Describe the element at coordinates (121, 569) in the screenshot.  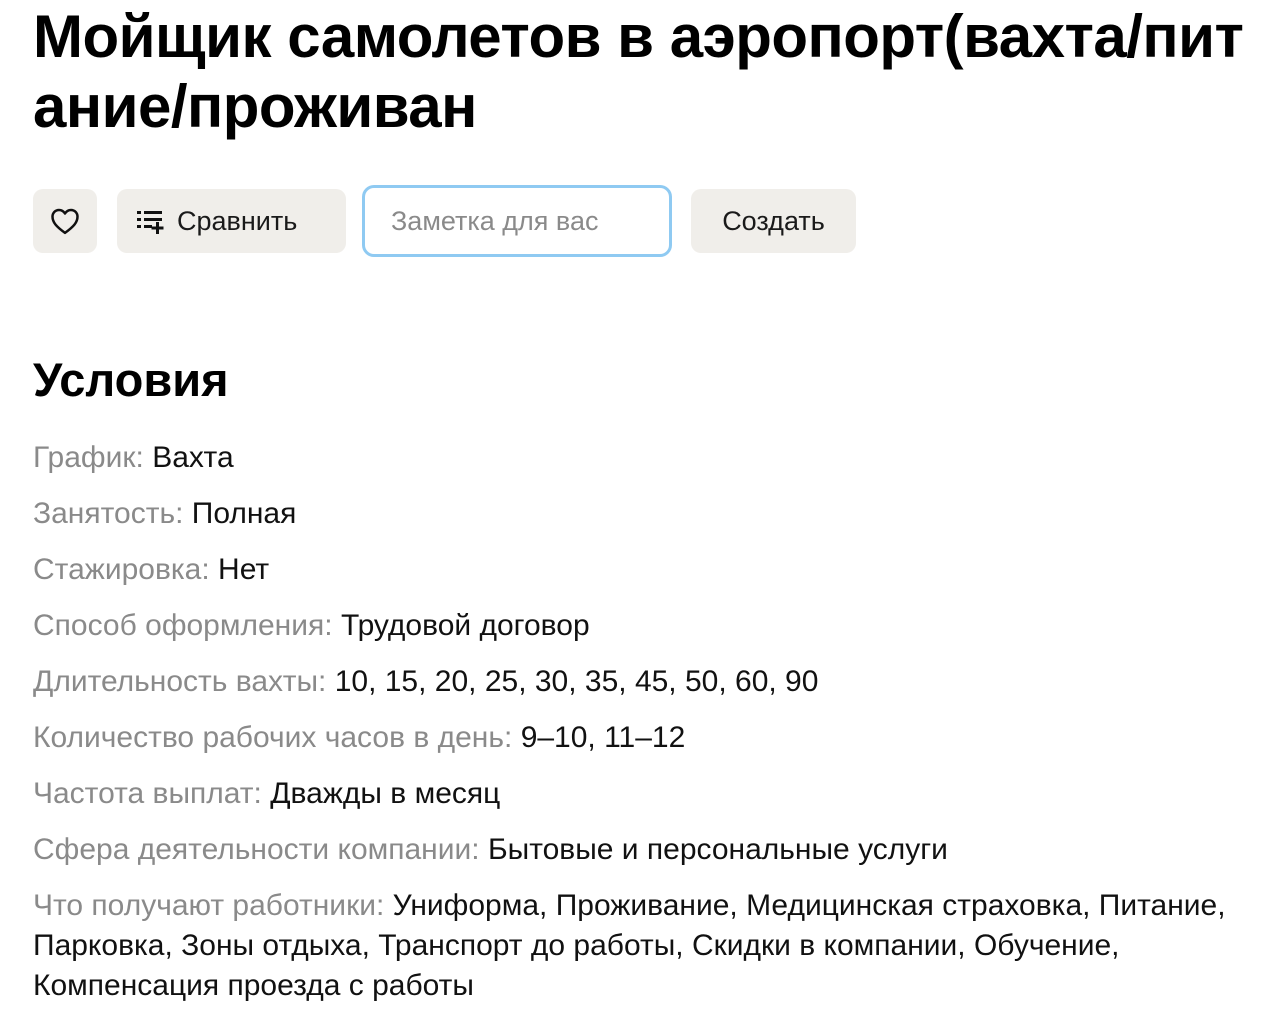
I see `condition-label: Стажировка:` at that location.